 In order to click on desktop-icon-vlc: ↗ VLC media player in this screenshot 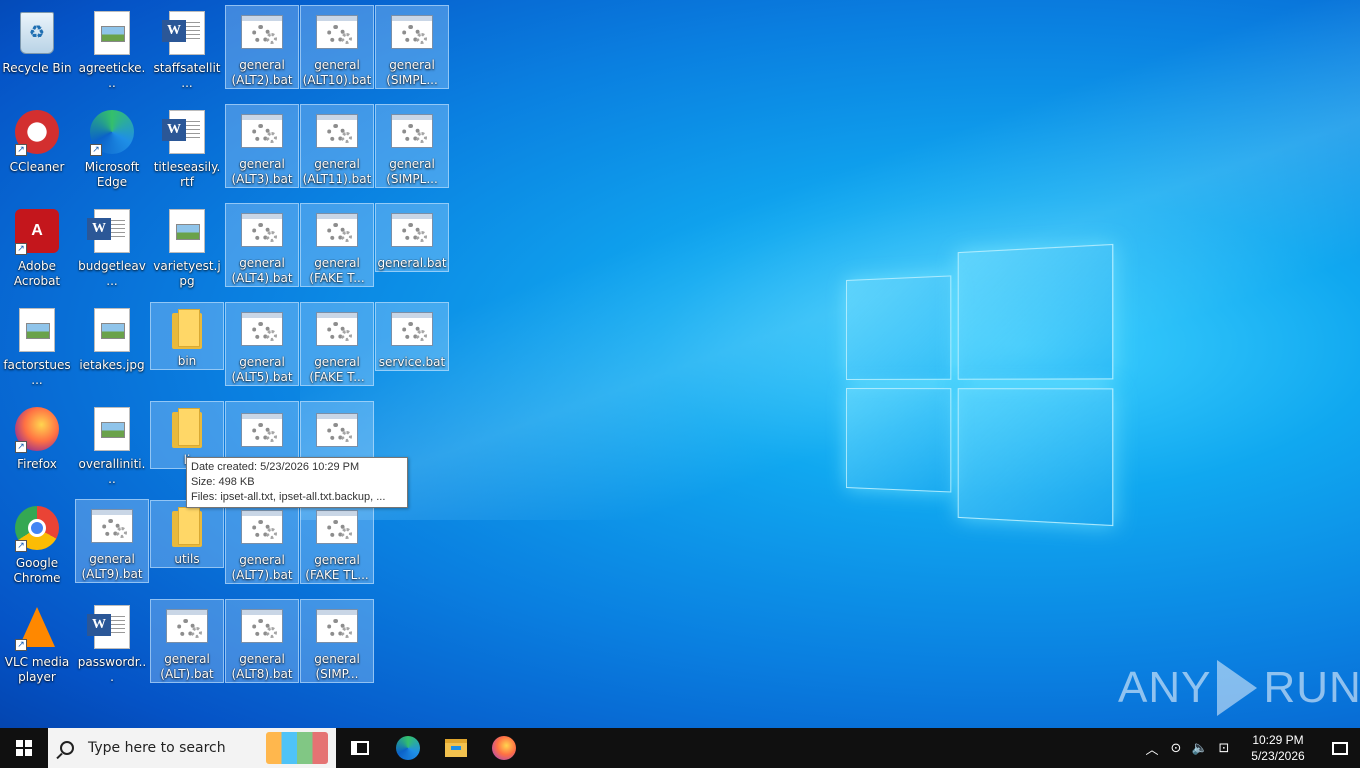, I will do `click(37, 642)`.